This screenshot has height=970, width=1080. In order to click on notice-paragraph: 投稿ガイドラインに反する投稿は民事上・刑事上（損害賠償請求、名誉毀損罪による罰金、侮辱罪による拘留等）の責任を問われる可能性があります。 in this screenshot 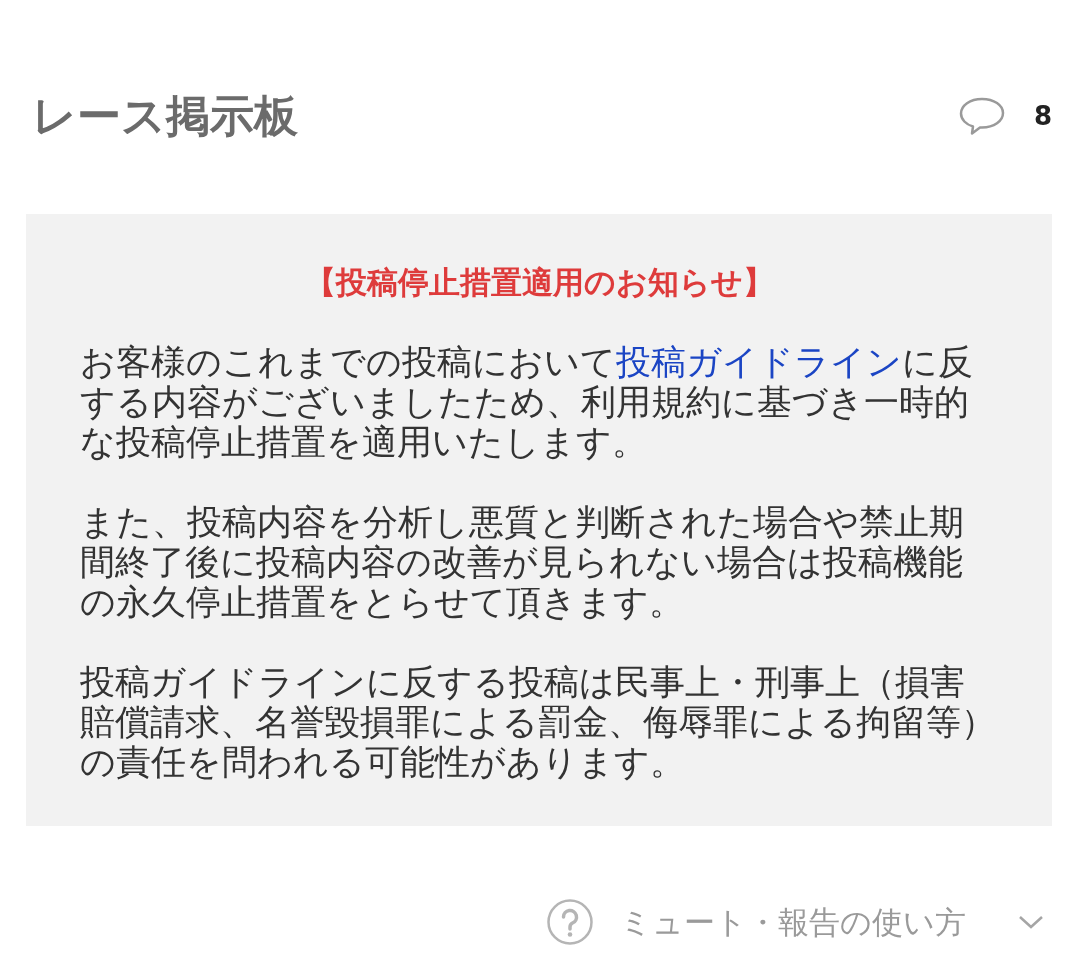, I will do `click(538, 722)`.